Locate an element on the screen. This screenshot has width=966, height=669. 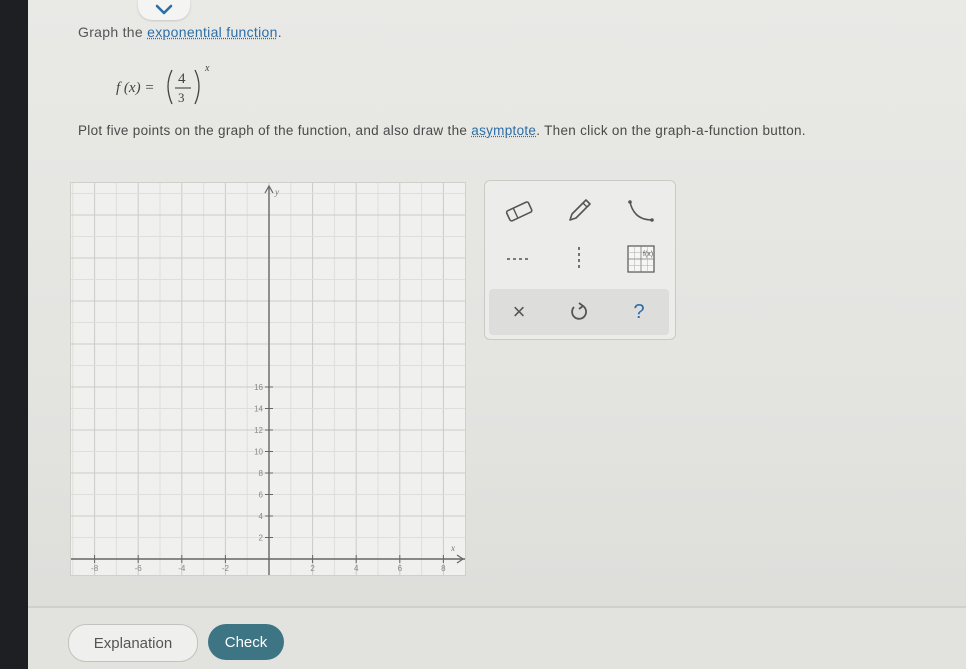
problem-prompt: Graph the exponential function. is located at coordinates (180, 32).